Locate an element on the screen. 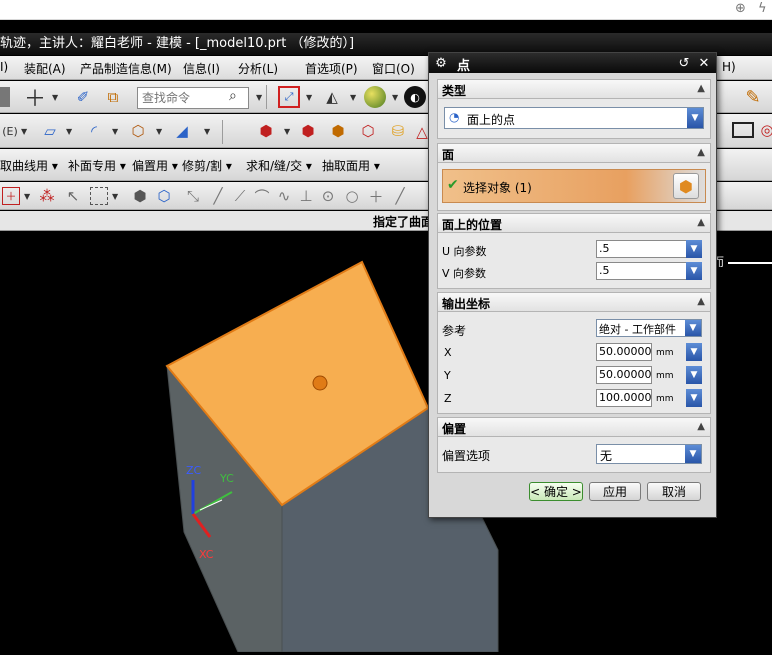 The image size is (772, 655). type-select: ◔ 面上的点 ▼ is located at coordinates (574, 118).